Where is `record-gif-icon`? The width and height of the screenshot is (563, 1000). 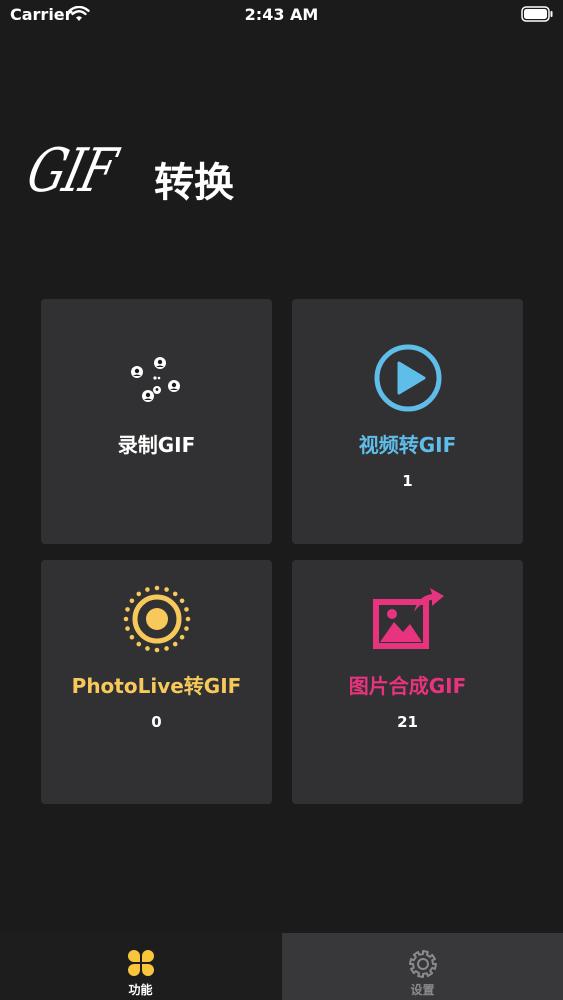 record-gif-icon is located at coordinates (156, 380).